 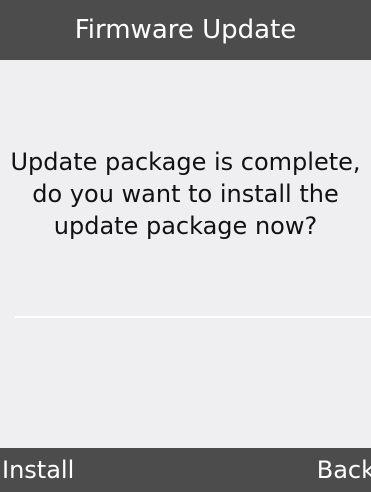 I want to click on page-title: Firmware Update, so click(x=185, y=30).